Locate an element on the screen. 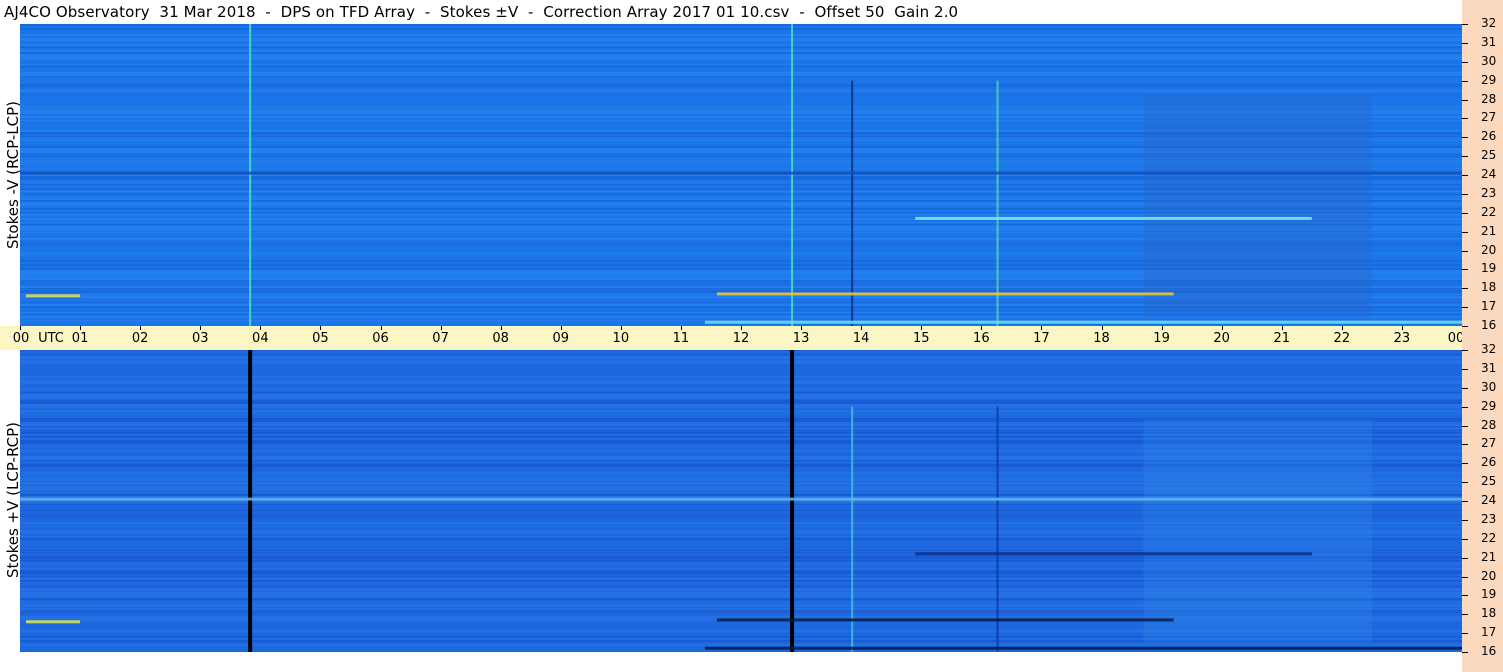 This screenshot has height=672, width=1503. freq-tick-label: 21 is located at coordinates (1489, 230).